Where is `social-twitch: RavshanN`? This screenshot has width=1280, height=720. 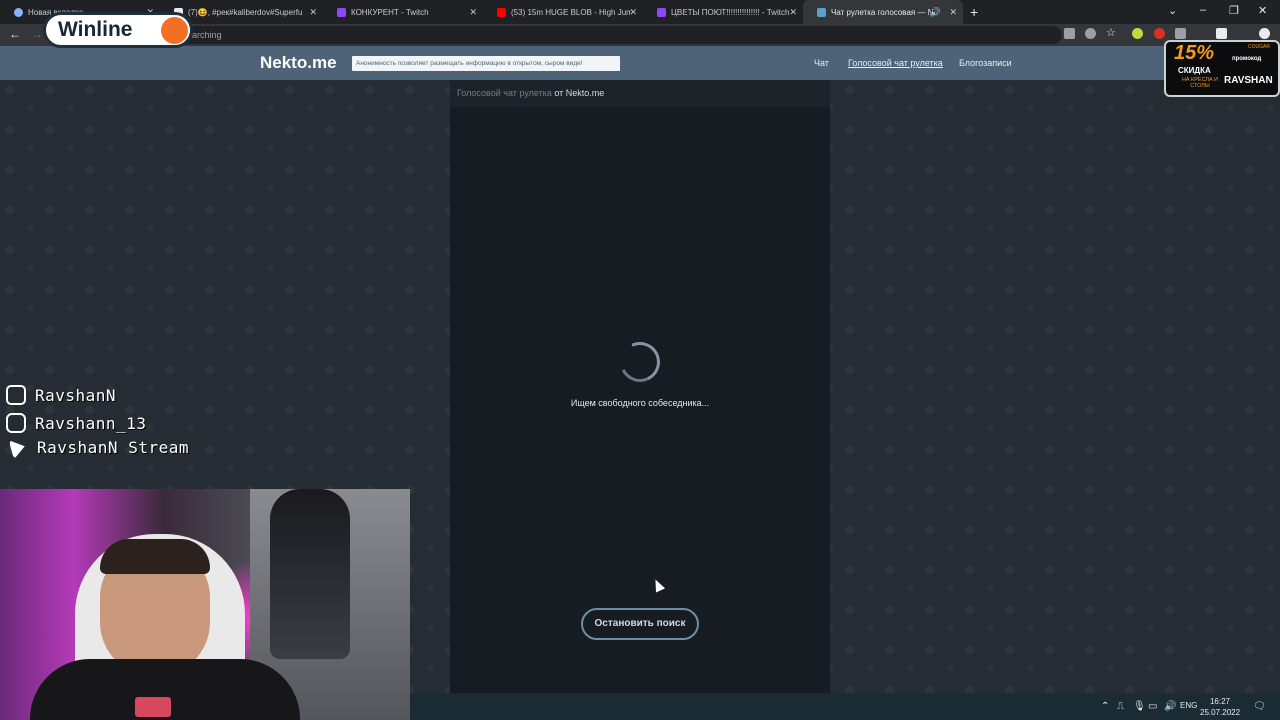 social-twitch: RavshanN is located at coordinates (61, 395).